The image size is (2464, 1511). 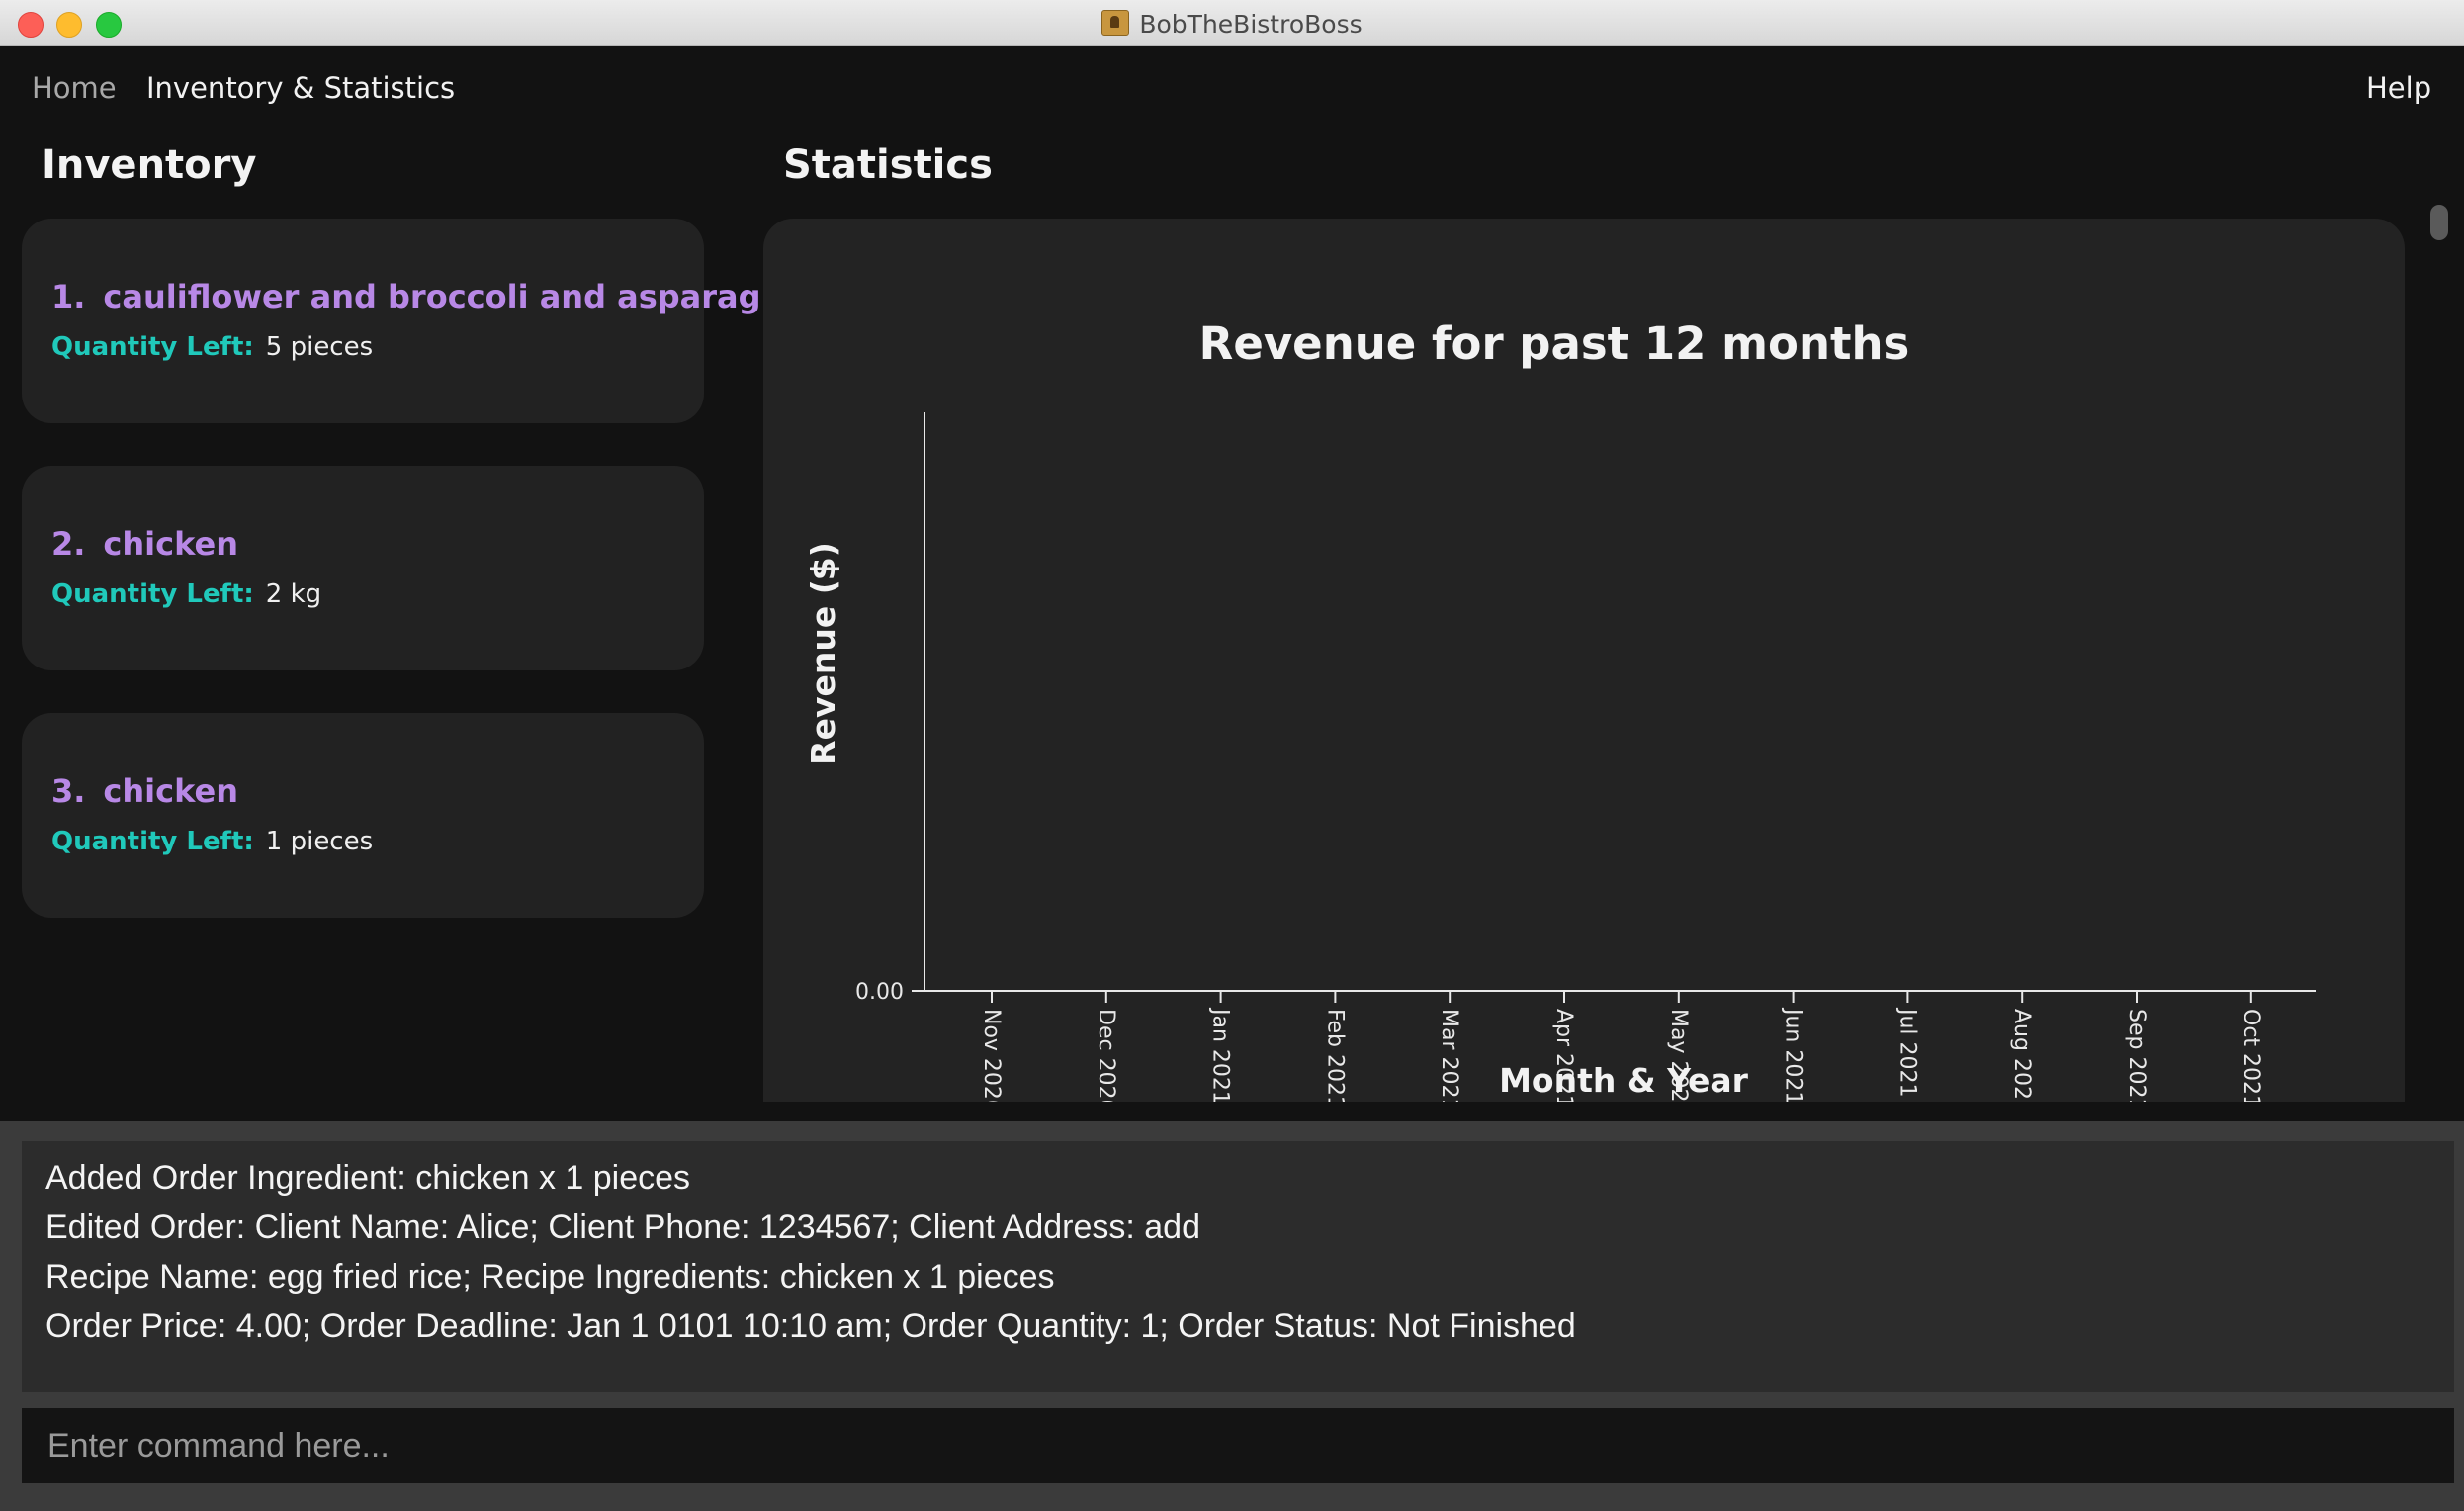 What do you see at coordinates (1251, 24) in the screenshot?
I see `window-title: BobTheBistroBoss` at bounding box center [1251, 24].